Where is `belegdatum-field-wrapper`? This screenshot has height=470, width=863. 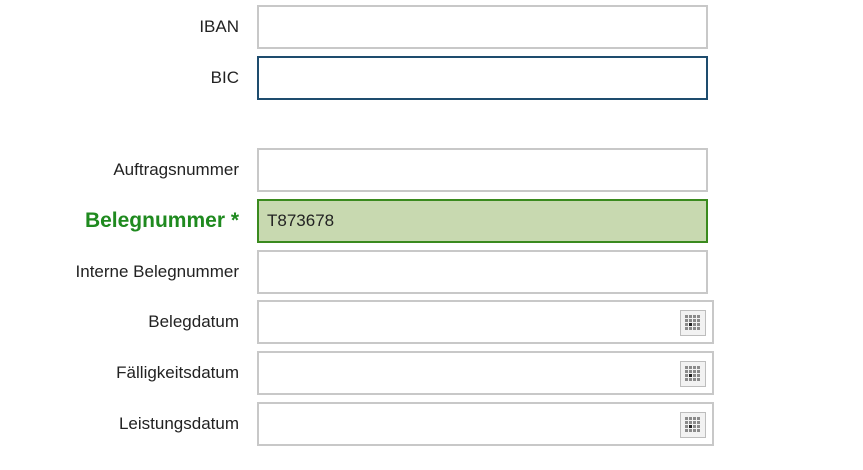
belegdatum-field-wrapper is located at coordinates (485, 322).